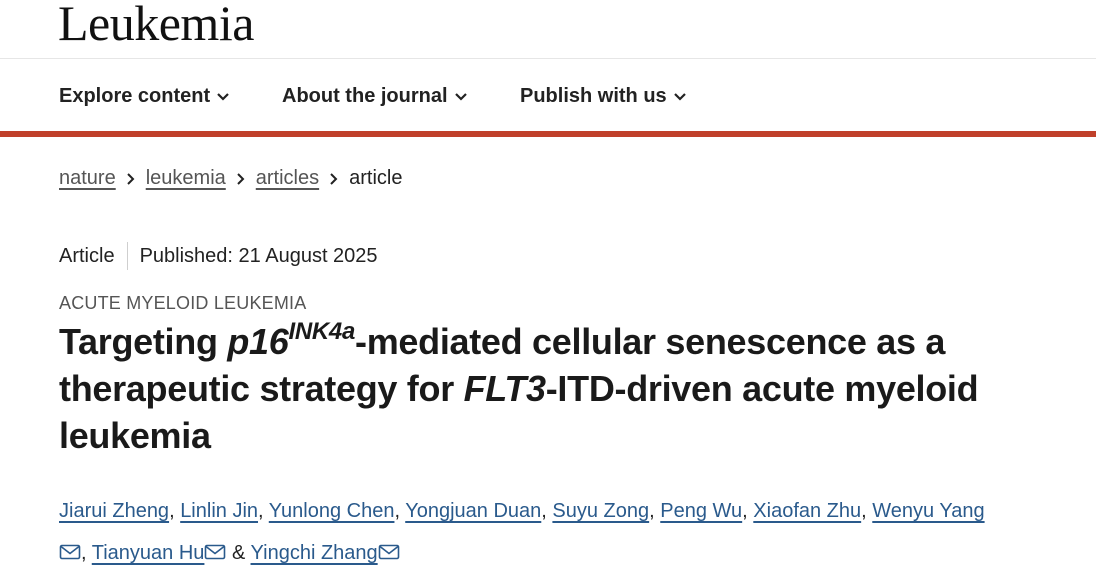 The image size is (1096, 574). I want to click on nav-about-journal: About the journal, so click(375, 96).